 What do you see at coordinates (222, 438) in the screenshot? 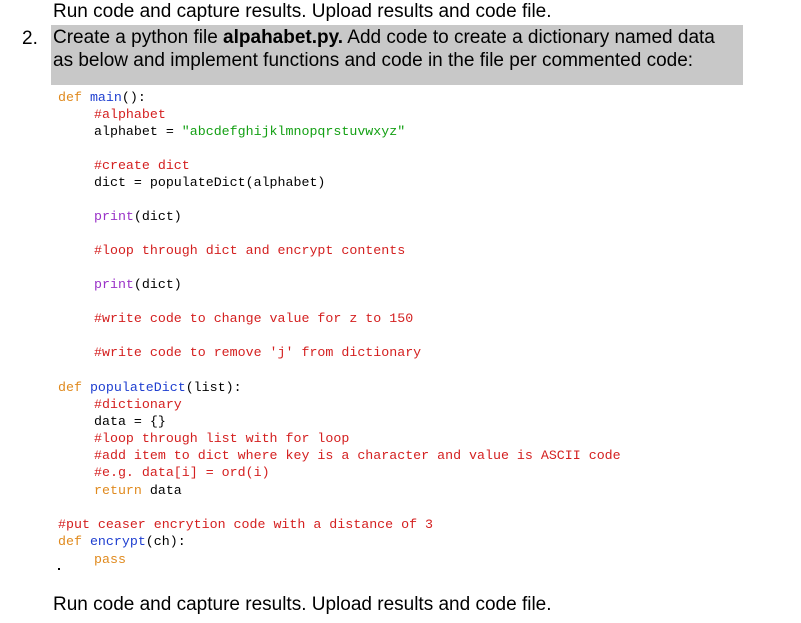
I see `code-comment: #loop through list with for loop` at bounding box center [222, 438].